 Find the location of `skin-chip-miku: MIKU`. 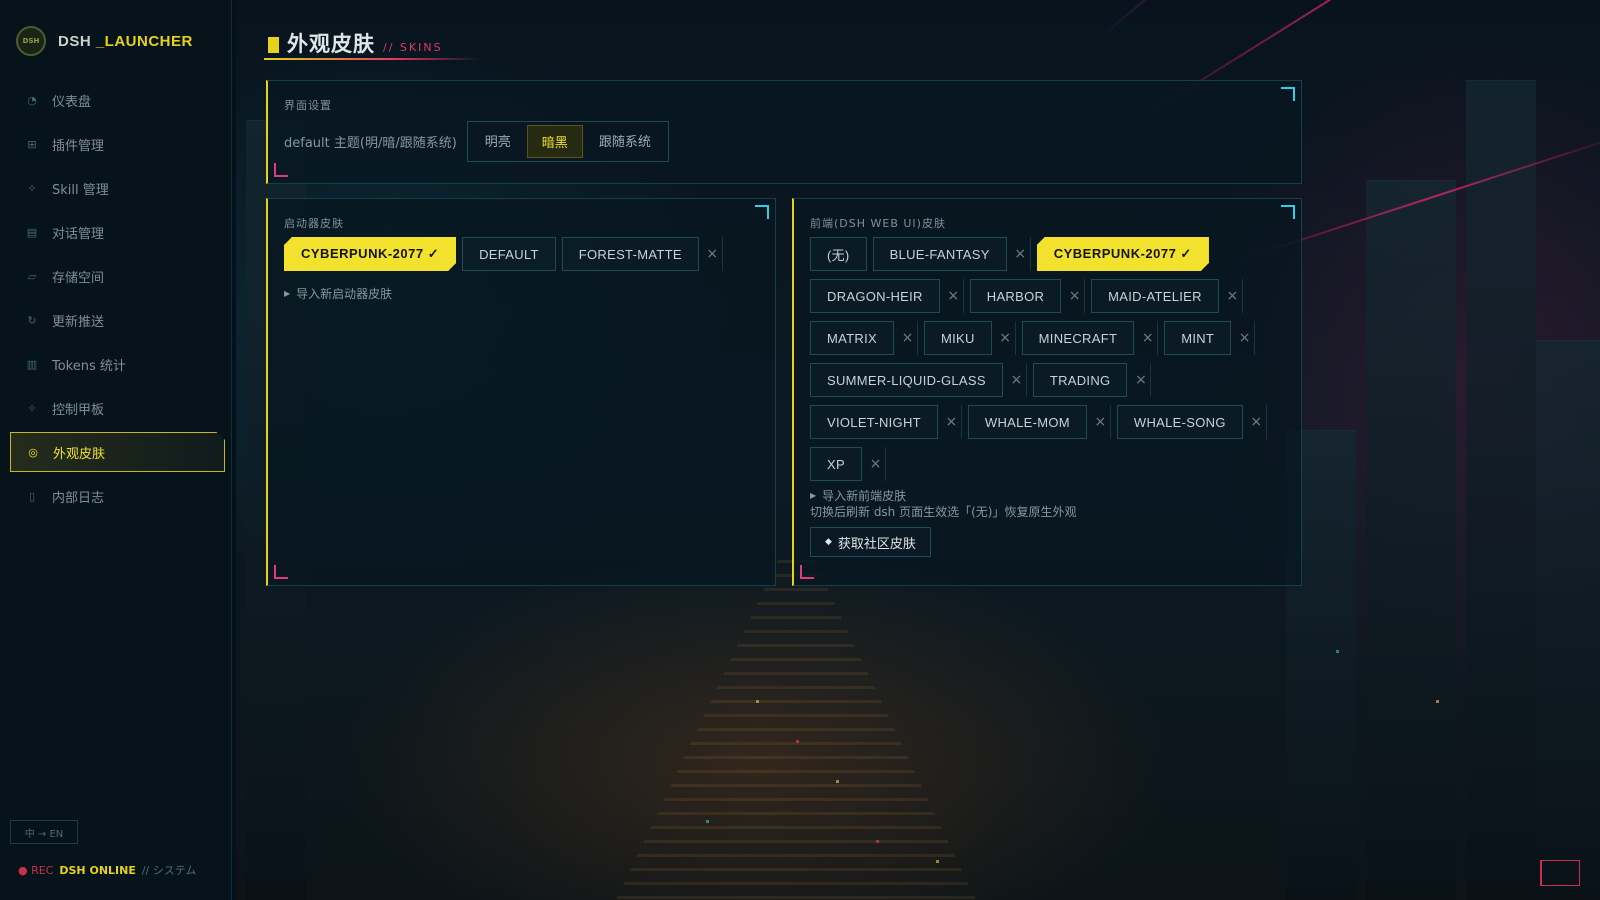

skin-chip-miku: MIKU is located at coordinates (957, 338).